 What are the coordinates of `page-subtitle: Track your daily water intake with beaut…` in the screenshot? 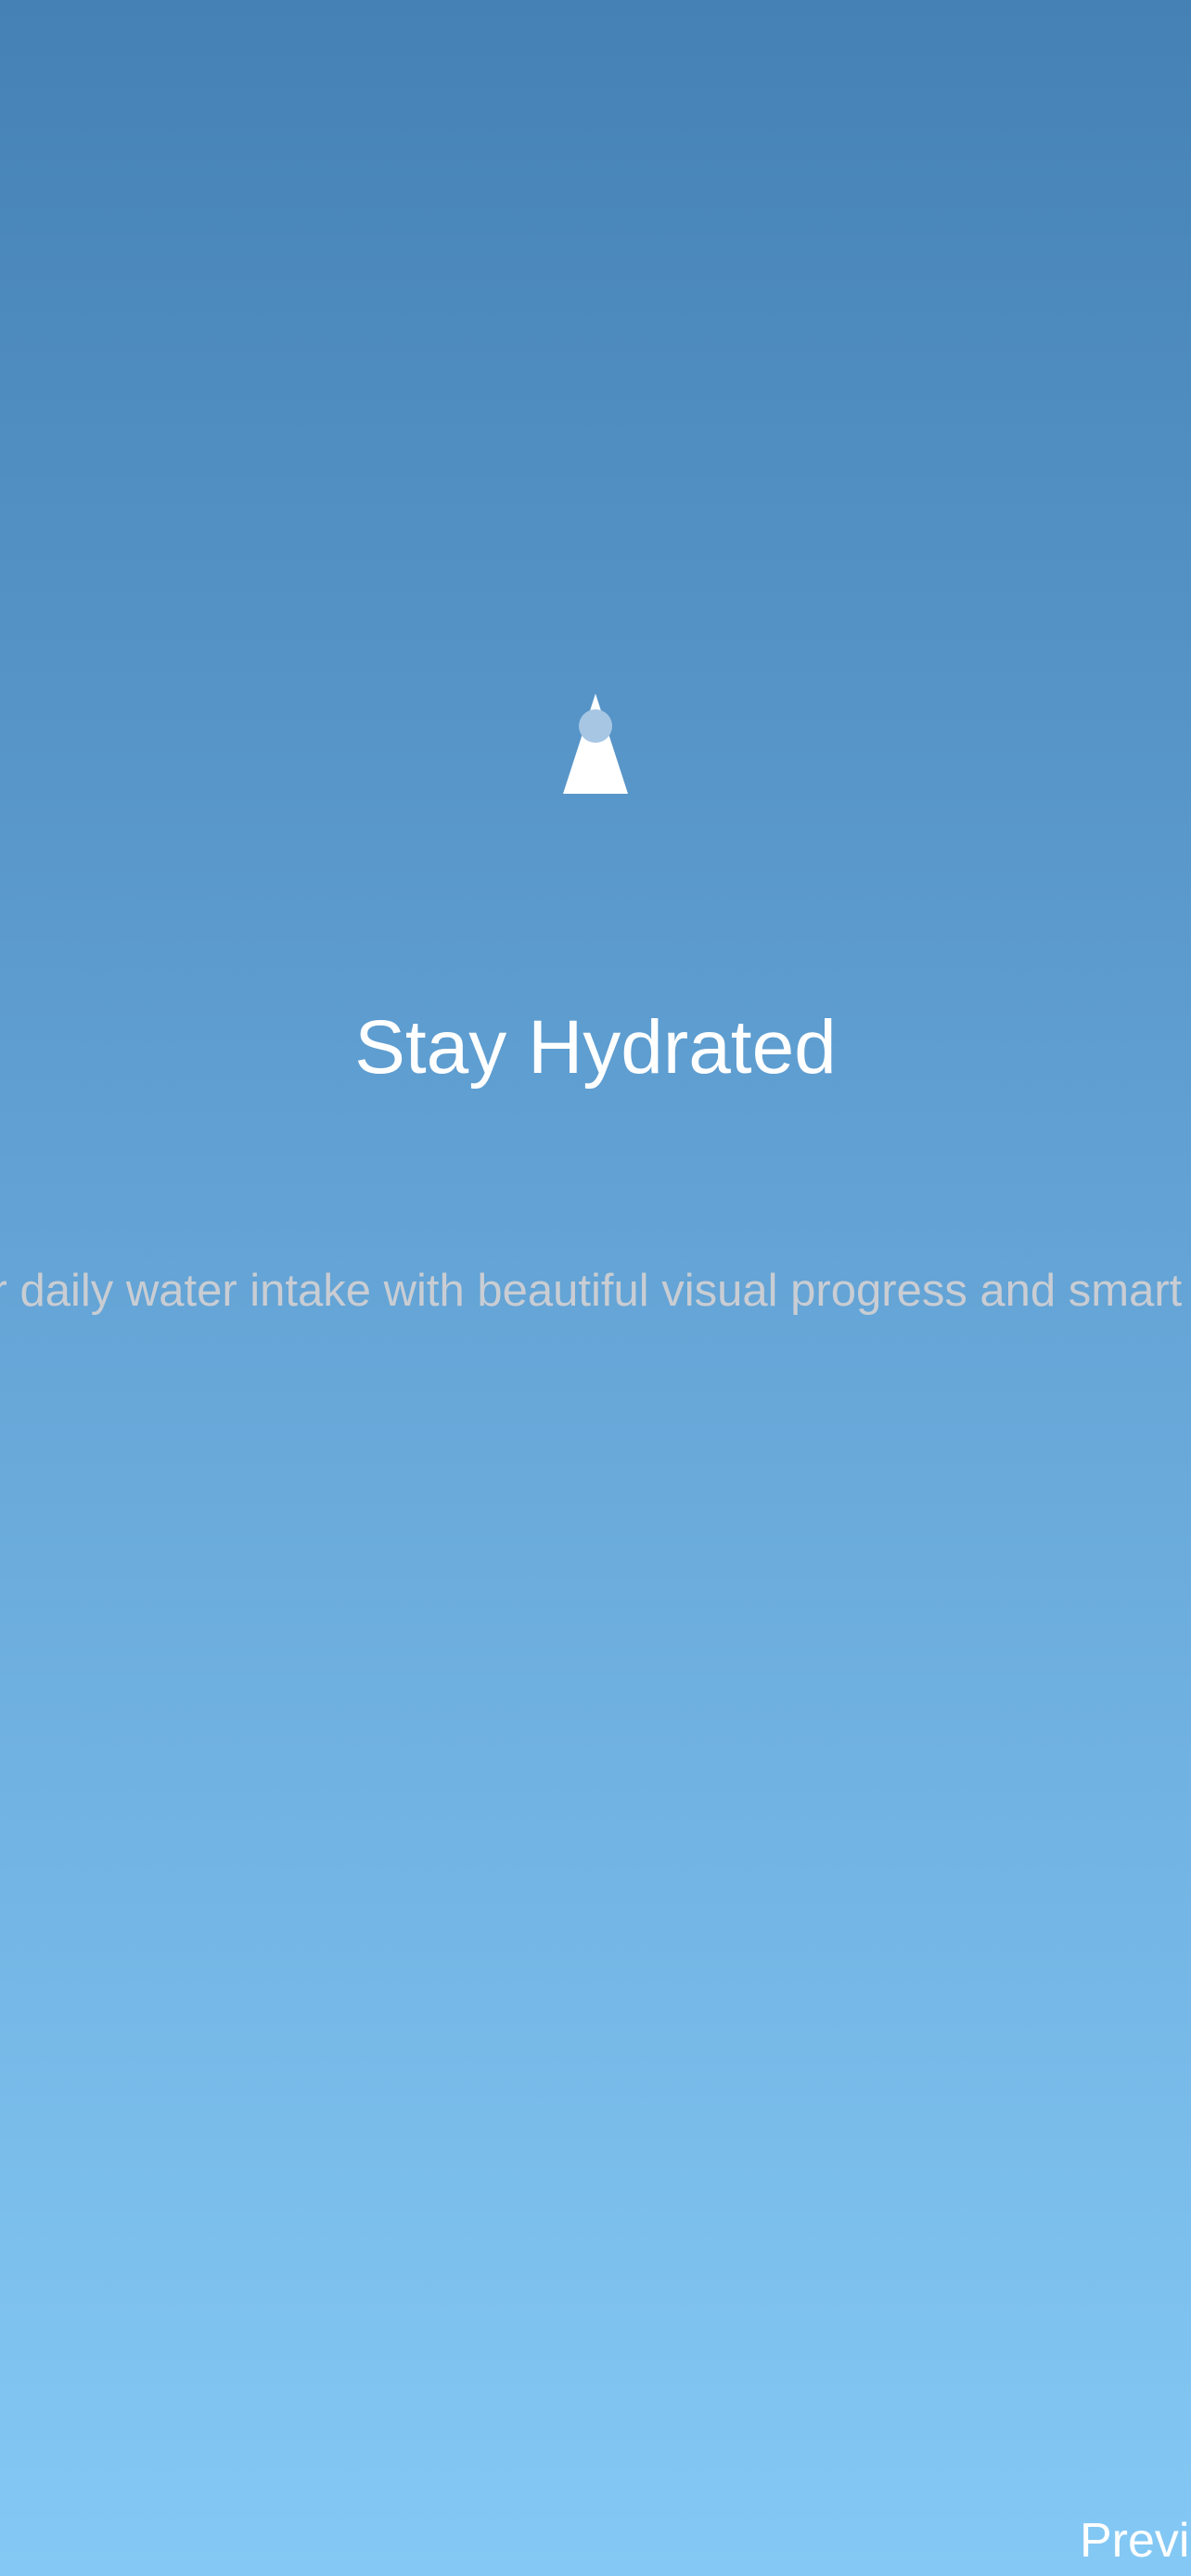 It's located at (595, 1291).